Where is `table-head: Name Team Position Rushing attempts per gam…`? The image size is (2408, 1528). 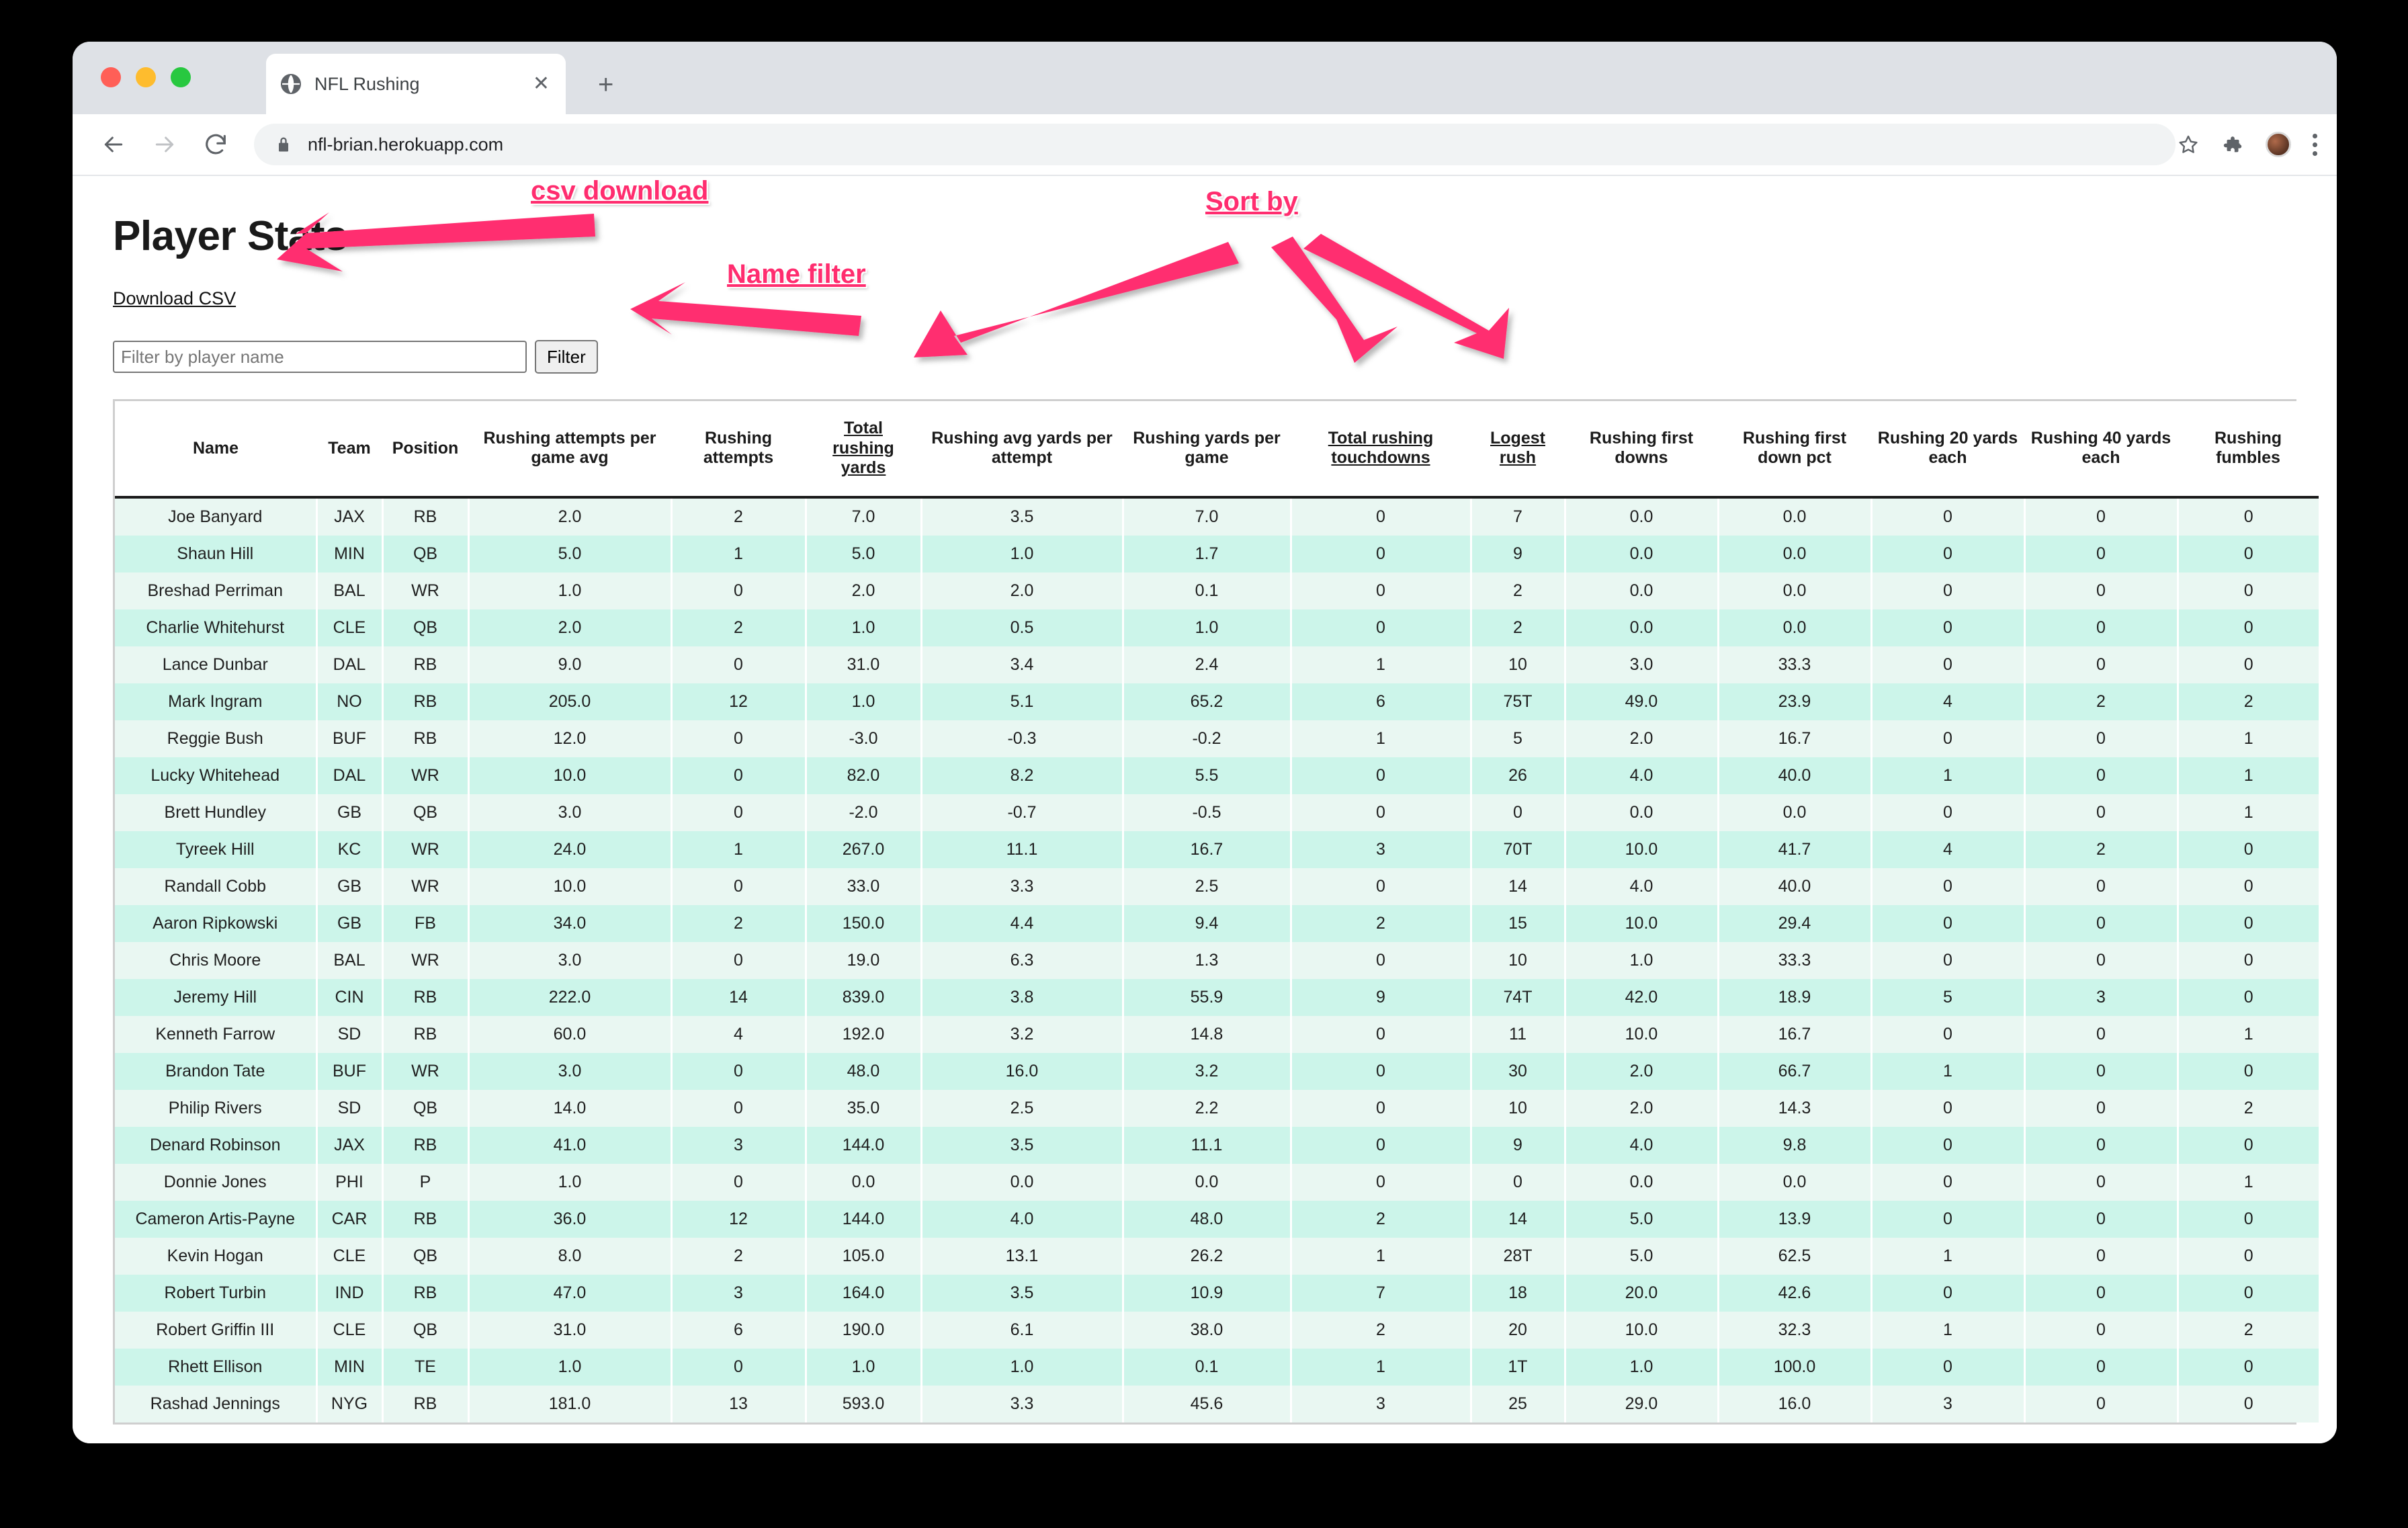
table-head: Name Team Position Rushing attempts per gam… is located at coordinates (1217, 450).